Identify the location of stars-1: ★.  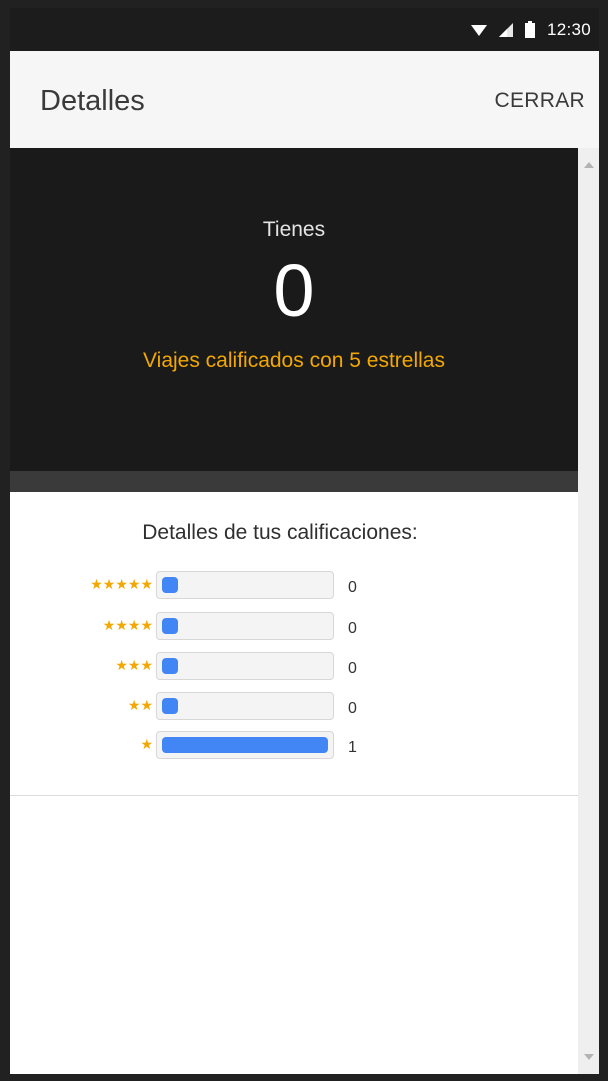
(146, 744).